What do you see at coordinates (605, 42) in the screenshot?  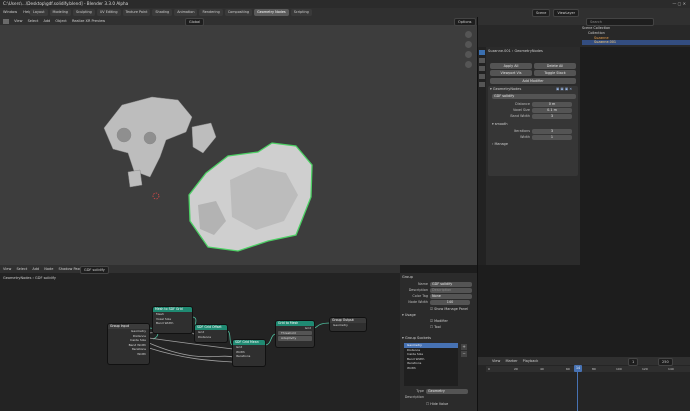 I see `outliner-item-suzanne-001: Suzanne.001` at bounding box center [605, 42].